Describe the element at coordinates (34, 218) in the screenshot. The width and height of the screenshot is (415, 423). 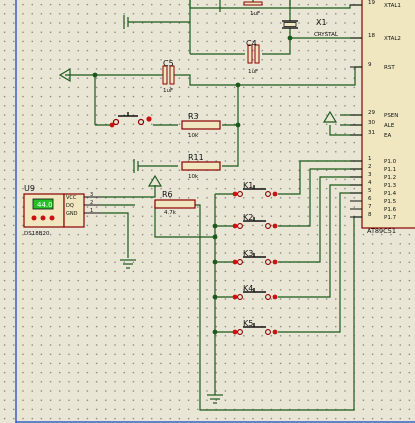
I see `sensor-button-left` at that location.